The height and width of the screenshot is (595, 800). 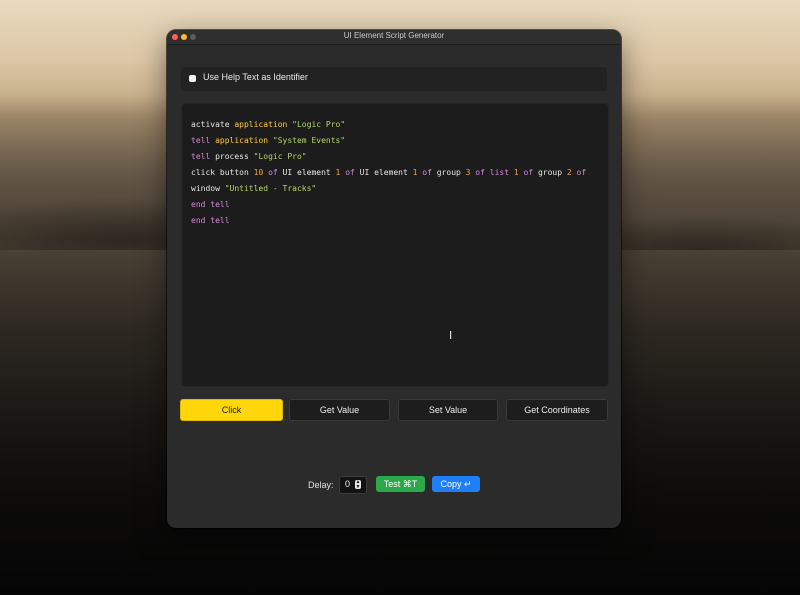 I want to click on window-title: UI Element Script Generator, so click(x=394, y=35).